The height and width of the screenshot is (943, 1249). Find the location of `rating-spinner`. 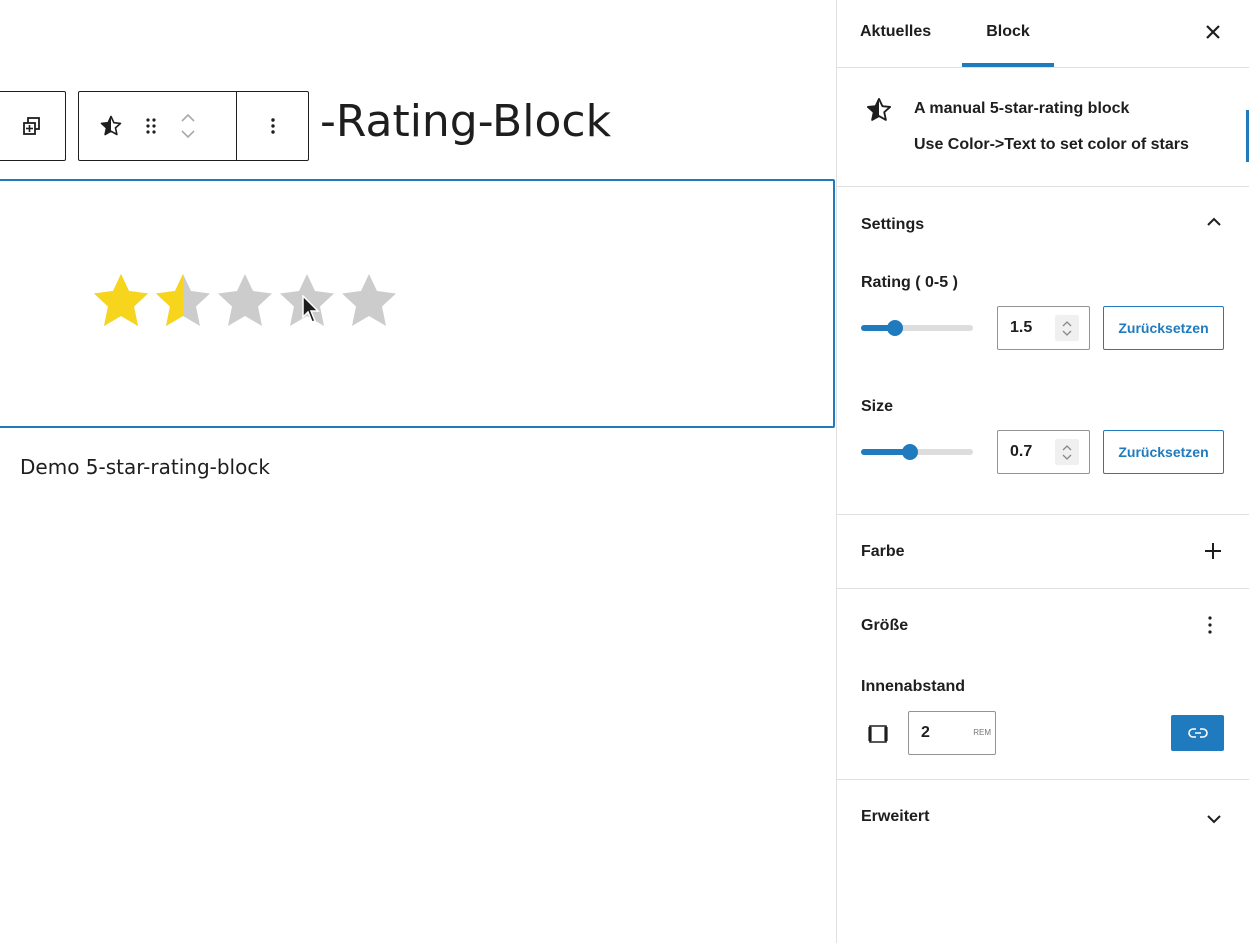

rating-spinner is located at coordinates (1067, 328).